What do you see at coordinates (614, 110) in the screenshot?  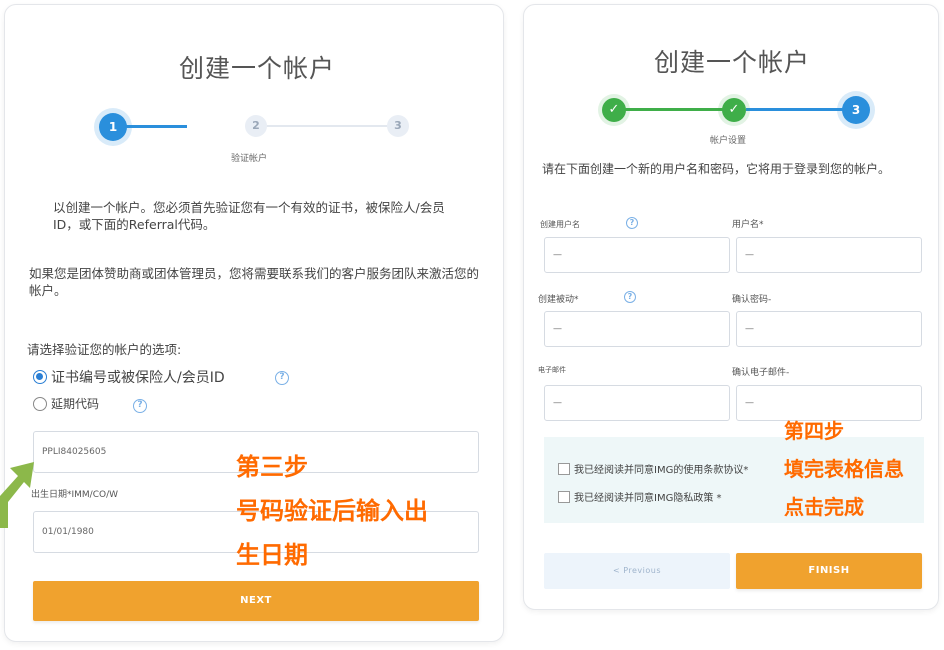 I see `step-1-done-icon: ✓` at bounding box center [614, 110].